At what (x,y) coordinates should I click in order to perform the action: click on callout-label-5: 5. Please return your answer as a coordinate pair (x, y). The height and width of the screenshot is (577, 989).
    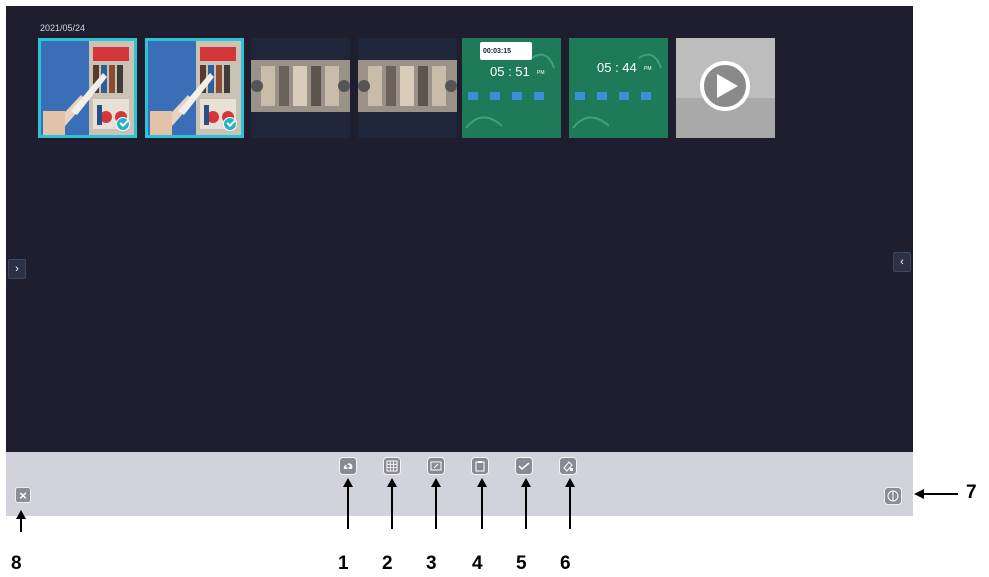
    Looking at the image, I should click on (521, 563).